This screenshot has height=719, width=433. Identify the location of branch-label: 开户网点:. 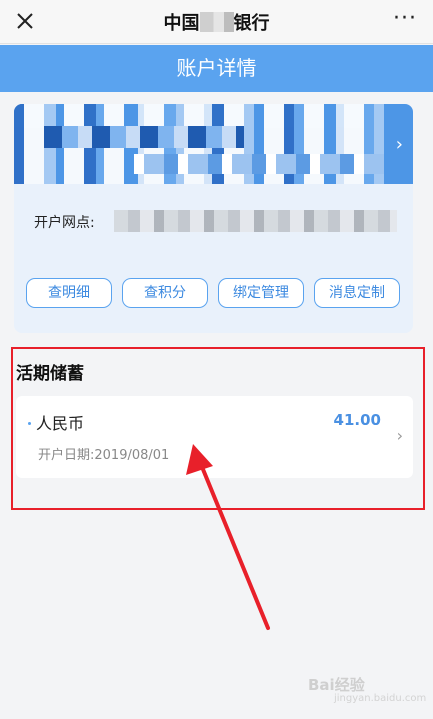
(64, 223).